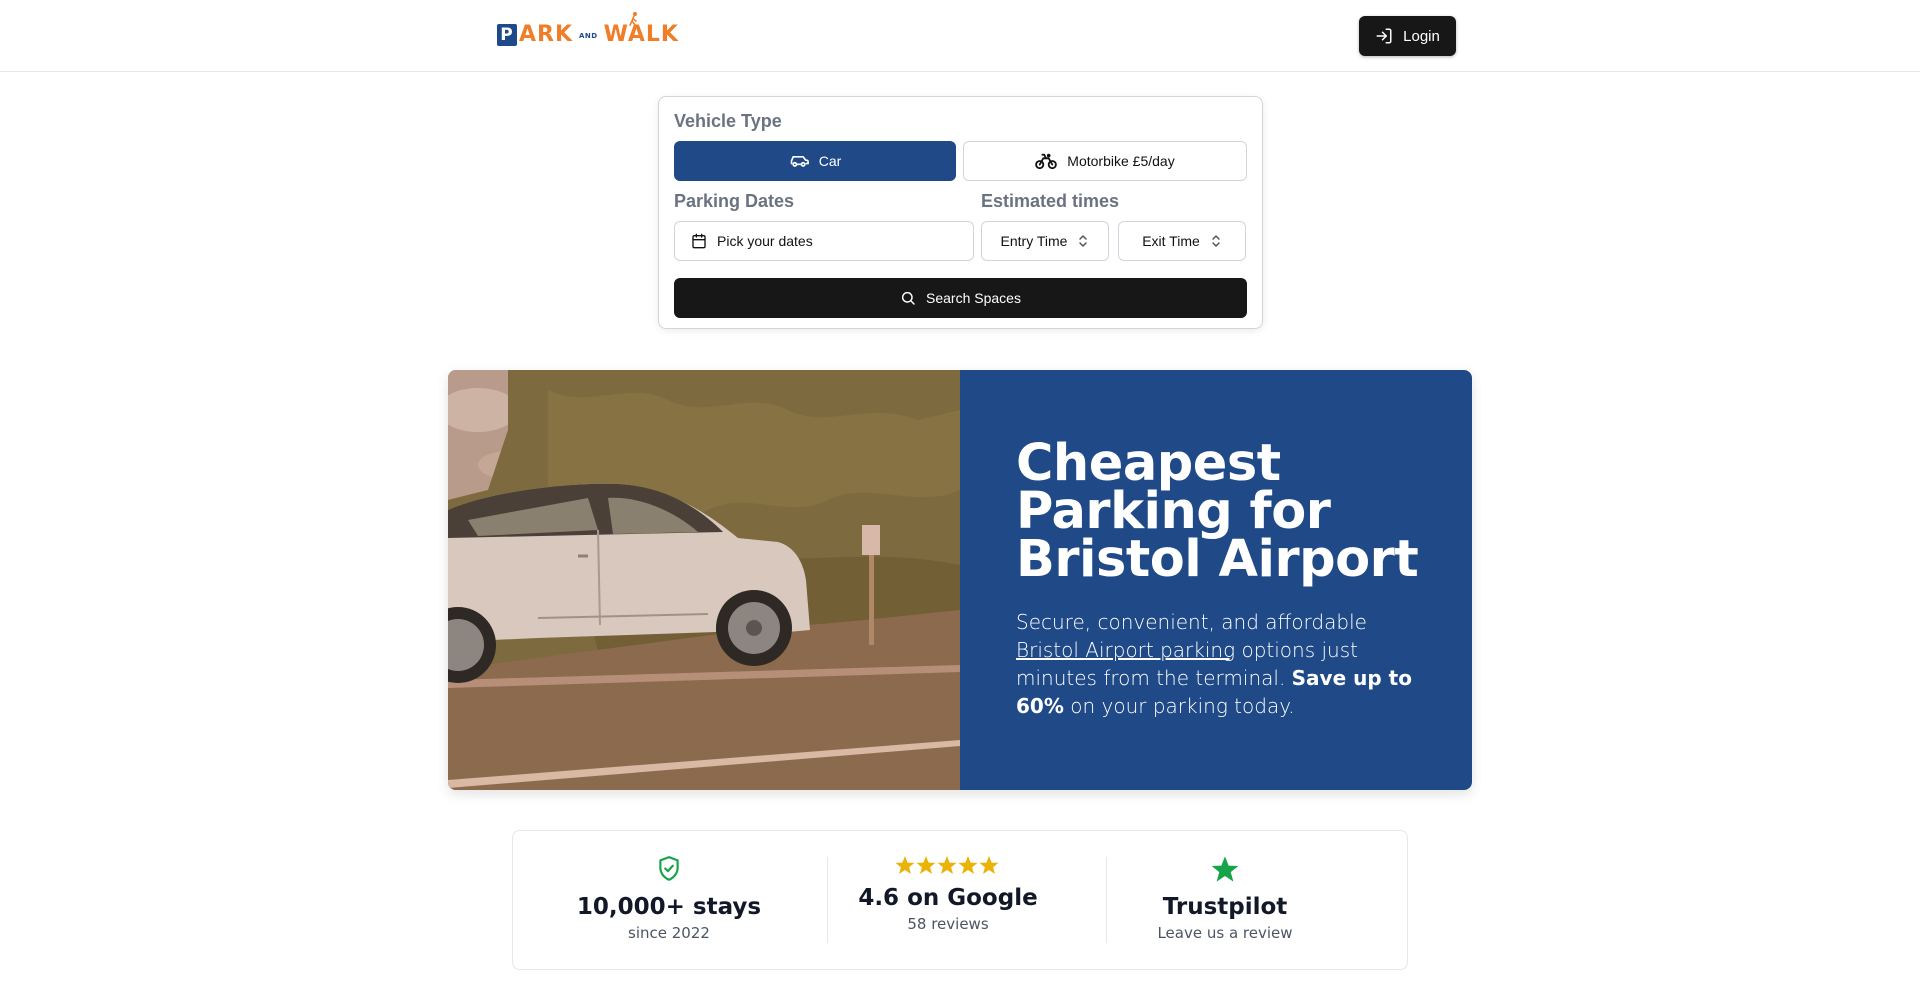 The image size is (1920, 993). What do you see at coordinates (669, 907) in the screenshot?
I see `stat-stays-title: 10,000+ stays` at bounding box center [669, 907].